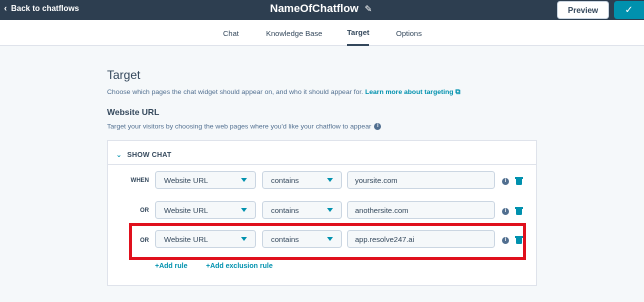  I want to click on chatflow-title: NameOfChatflow ✎, so click(321, 9).